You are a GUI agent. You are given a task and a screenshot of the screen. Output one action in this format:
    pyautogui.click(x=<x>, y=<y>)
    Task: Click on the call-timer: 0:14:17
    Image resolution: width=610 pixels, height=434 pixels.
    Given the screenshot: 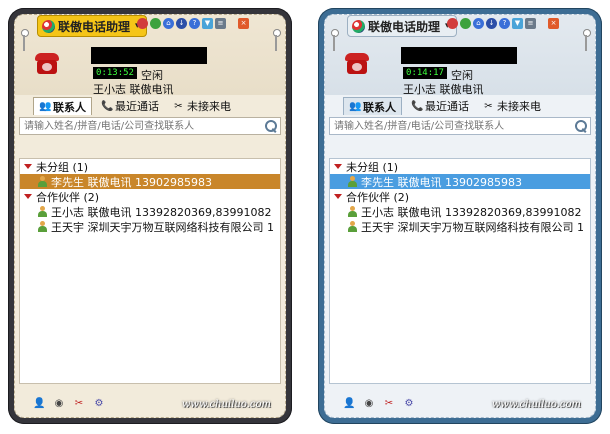 What is the action you would take?
    pyautogui.click(x=425, y=73)
    